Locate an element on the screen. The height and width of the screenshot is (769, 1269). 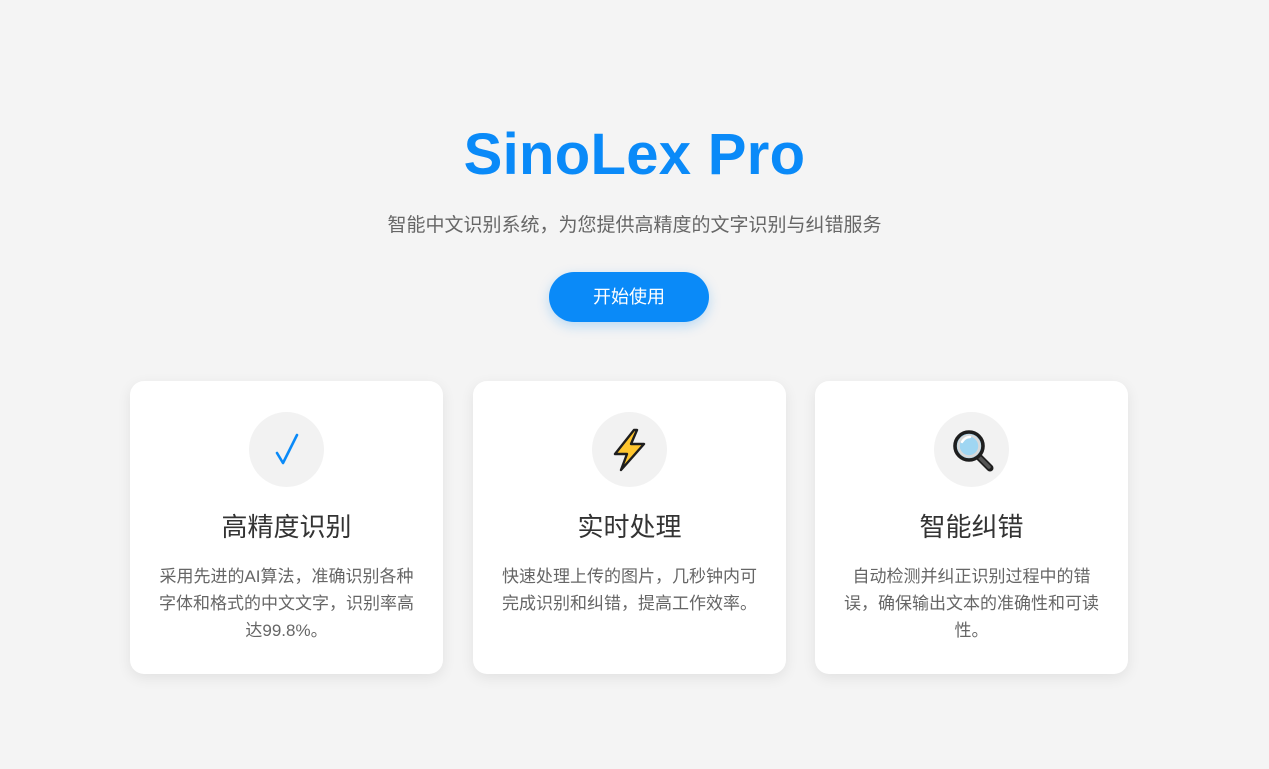
feature-card-realtime: 实时处理 快速处理上传的图片，几秒钟内可完成识别和纠错，提高工作效率。 is located at coordinates (629, 527).